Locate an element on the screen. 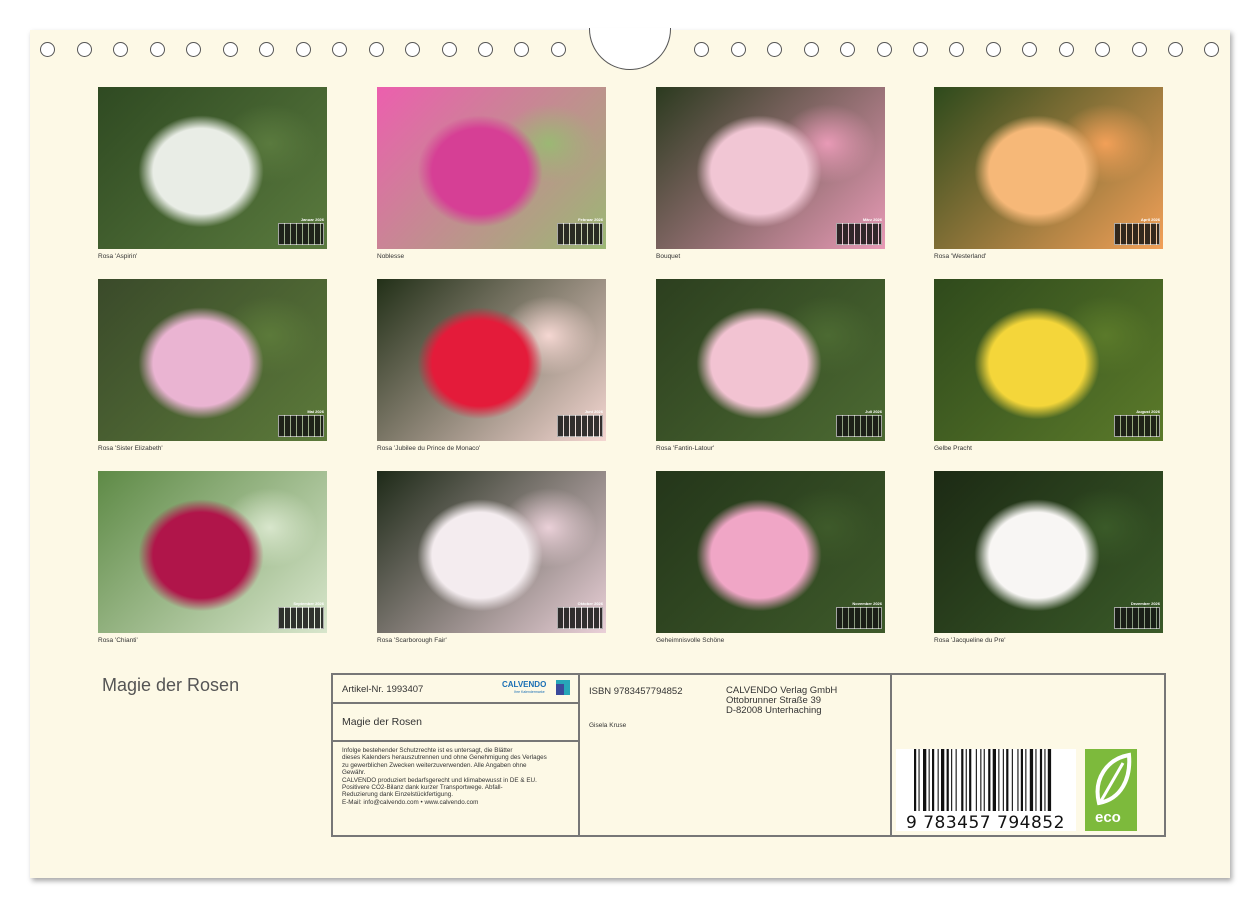 The height and width of the screenshot is (908, 1260). calvendo-logo: CALVENDO Ihre Kalendermarke is located at coordinates (536, 689).